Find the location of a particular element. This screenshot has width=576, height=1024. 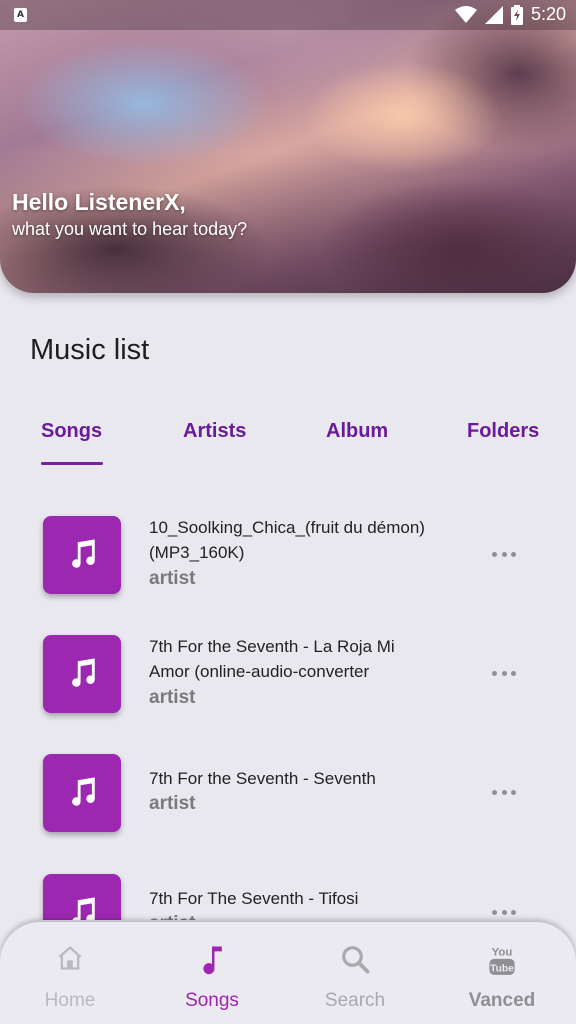

home-icon is located at coordinates (70, 957).